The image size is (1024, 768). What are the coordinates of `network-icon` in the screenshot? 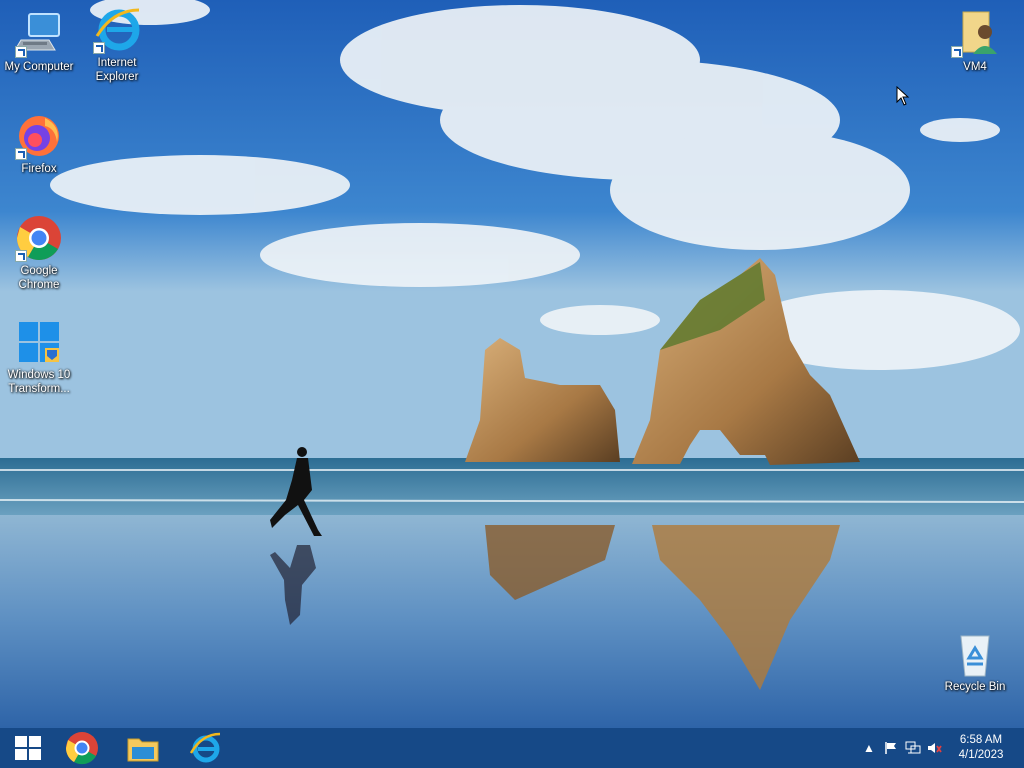 It's located at (913, 748).